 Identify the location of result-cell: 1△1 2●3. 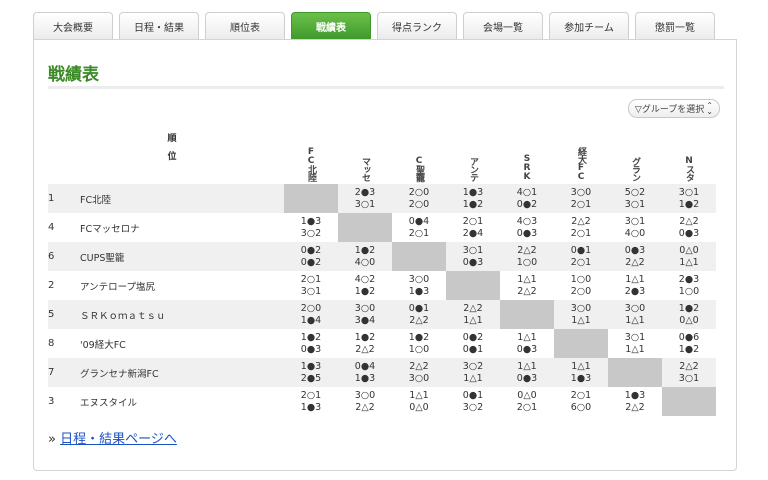
(635, 285).